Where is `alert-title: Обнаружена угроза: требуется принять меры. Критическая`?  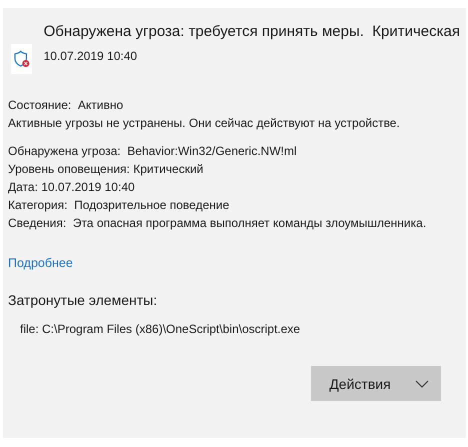 alert-title: Обнаружена угроза: требуется принять меры. Критическая is located at coordinates (252, 32).